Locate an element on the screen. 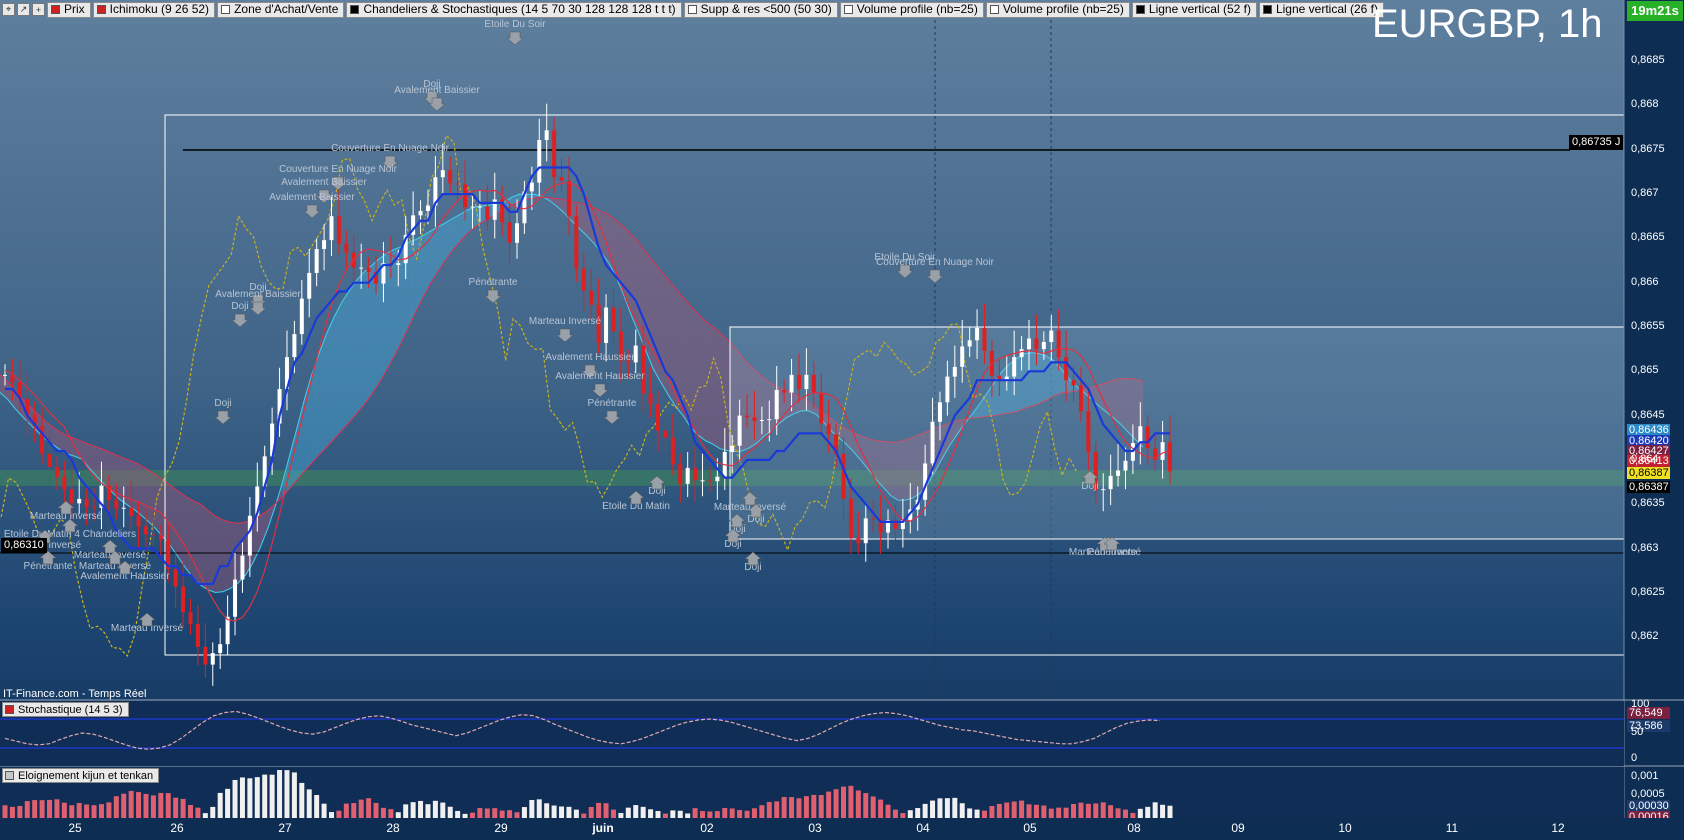  price-tick: 0,864 is located at coordinates (1645, 458).